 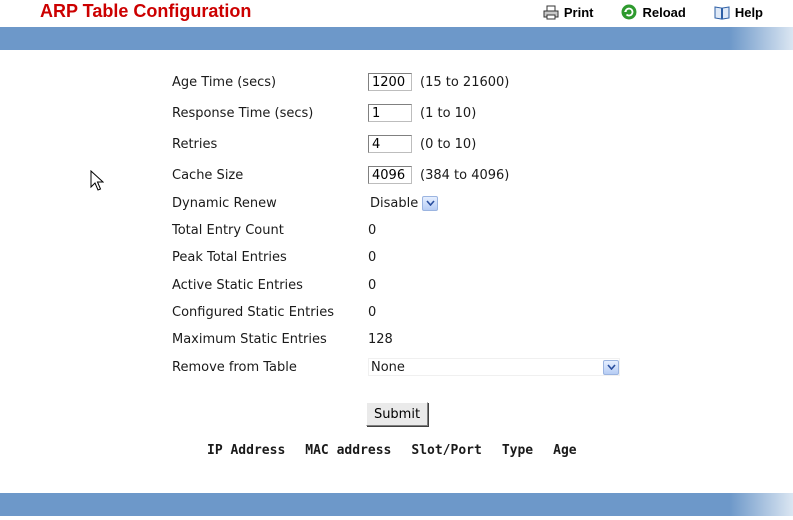 I want to click on response-time-label: Response Time (secs), so click(x=243, y=113).